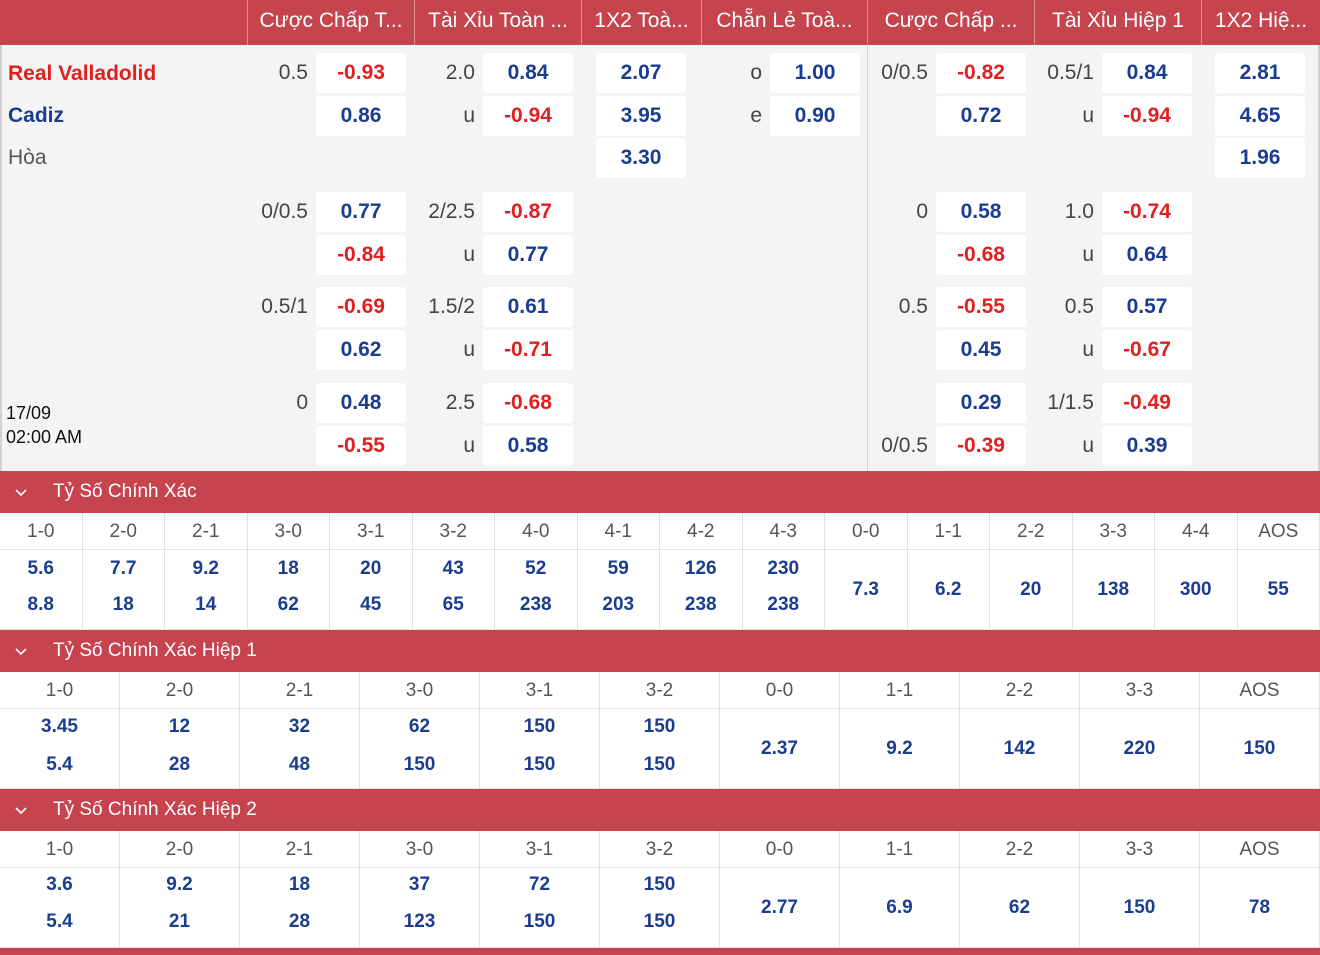 The height and width of the screenshot is (955, 1320). Describe the element at coordinates (361, 116) in the screenshot. I see `odds-value: 0.86` at that location.